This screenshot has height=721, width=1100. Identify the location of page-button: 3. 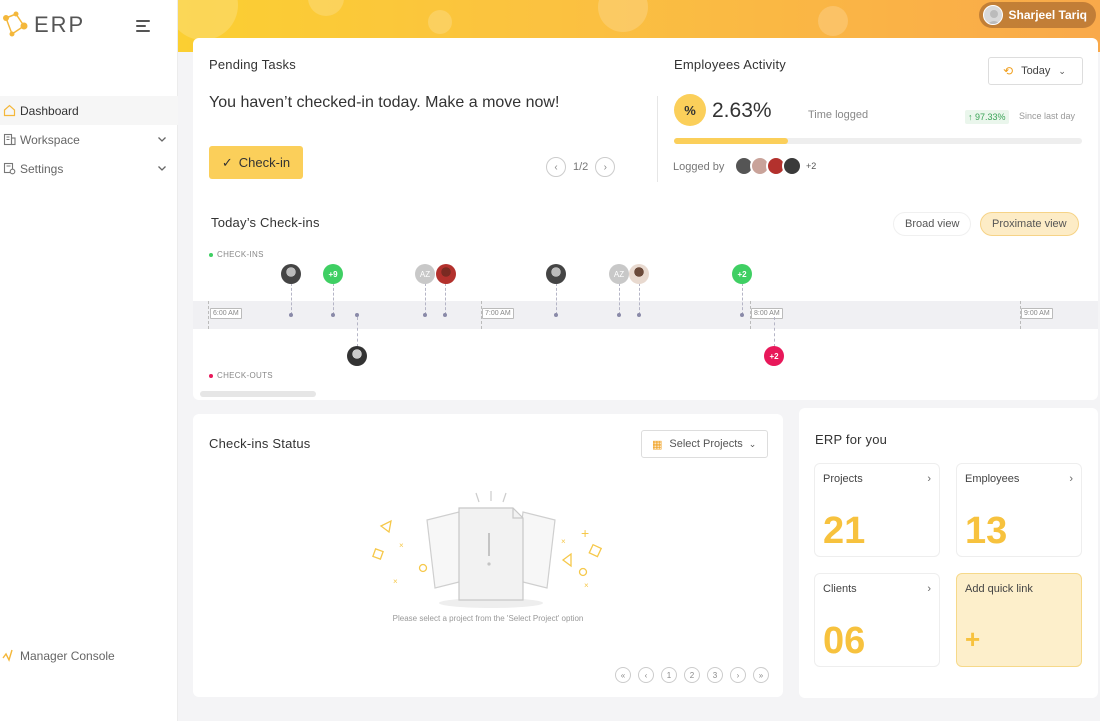
(715, 675).